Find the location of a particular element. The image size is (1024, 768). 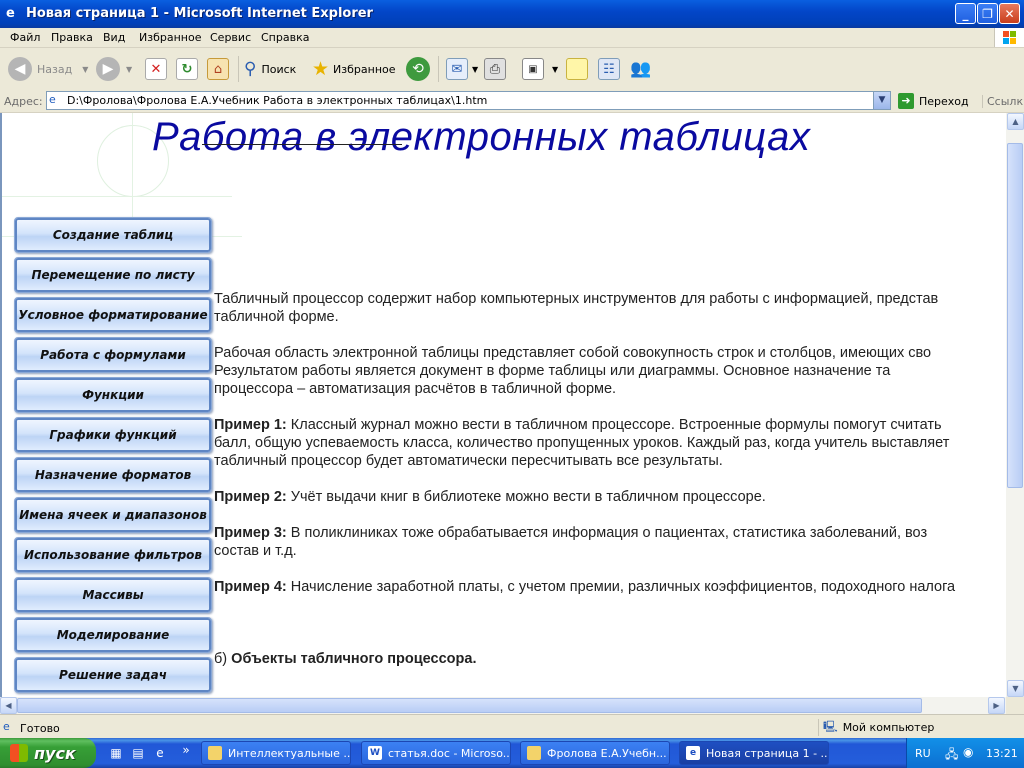

go-arrow-icon: ➜ is located at coordinates (906, 101).